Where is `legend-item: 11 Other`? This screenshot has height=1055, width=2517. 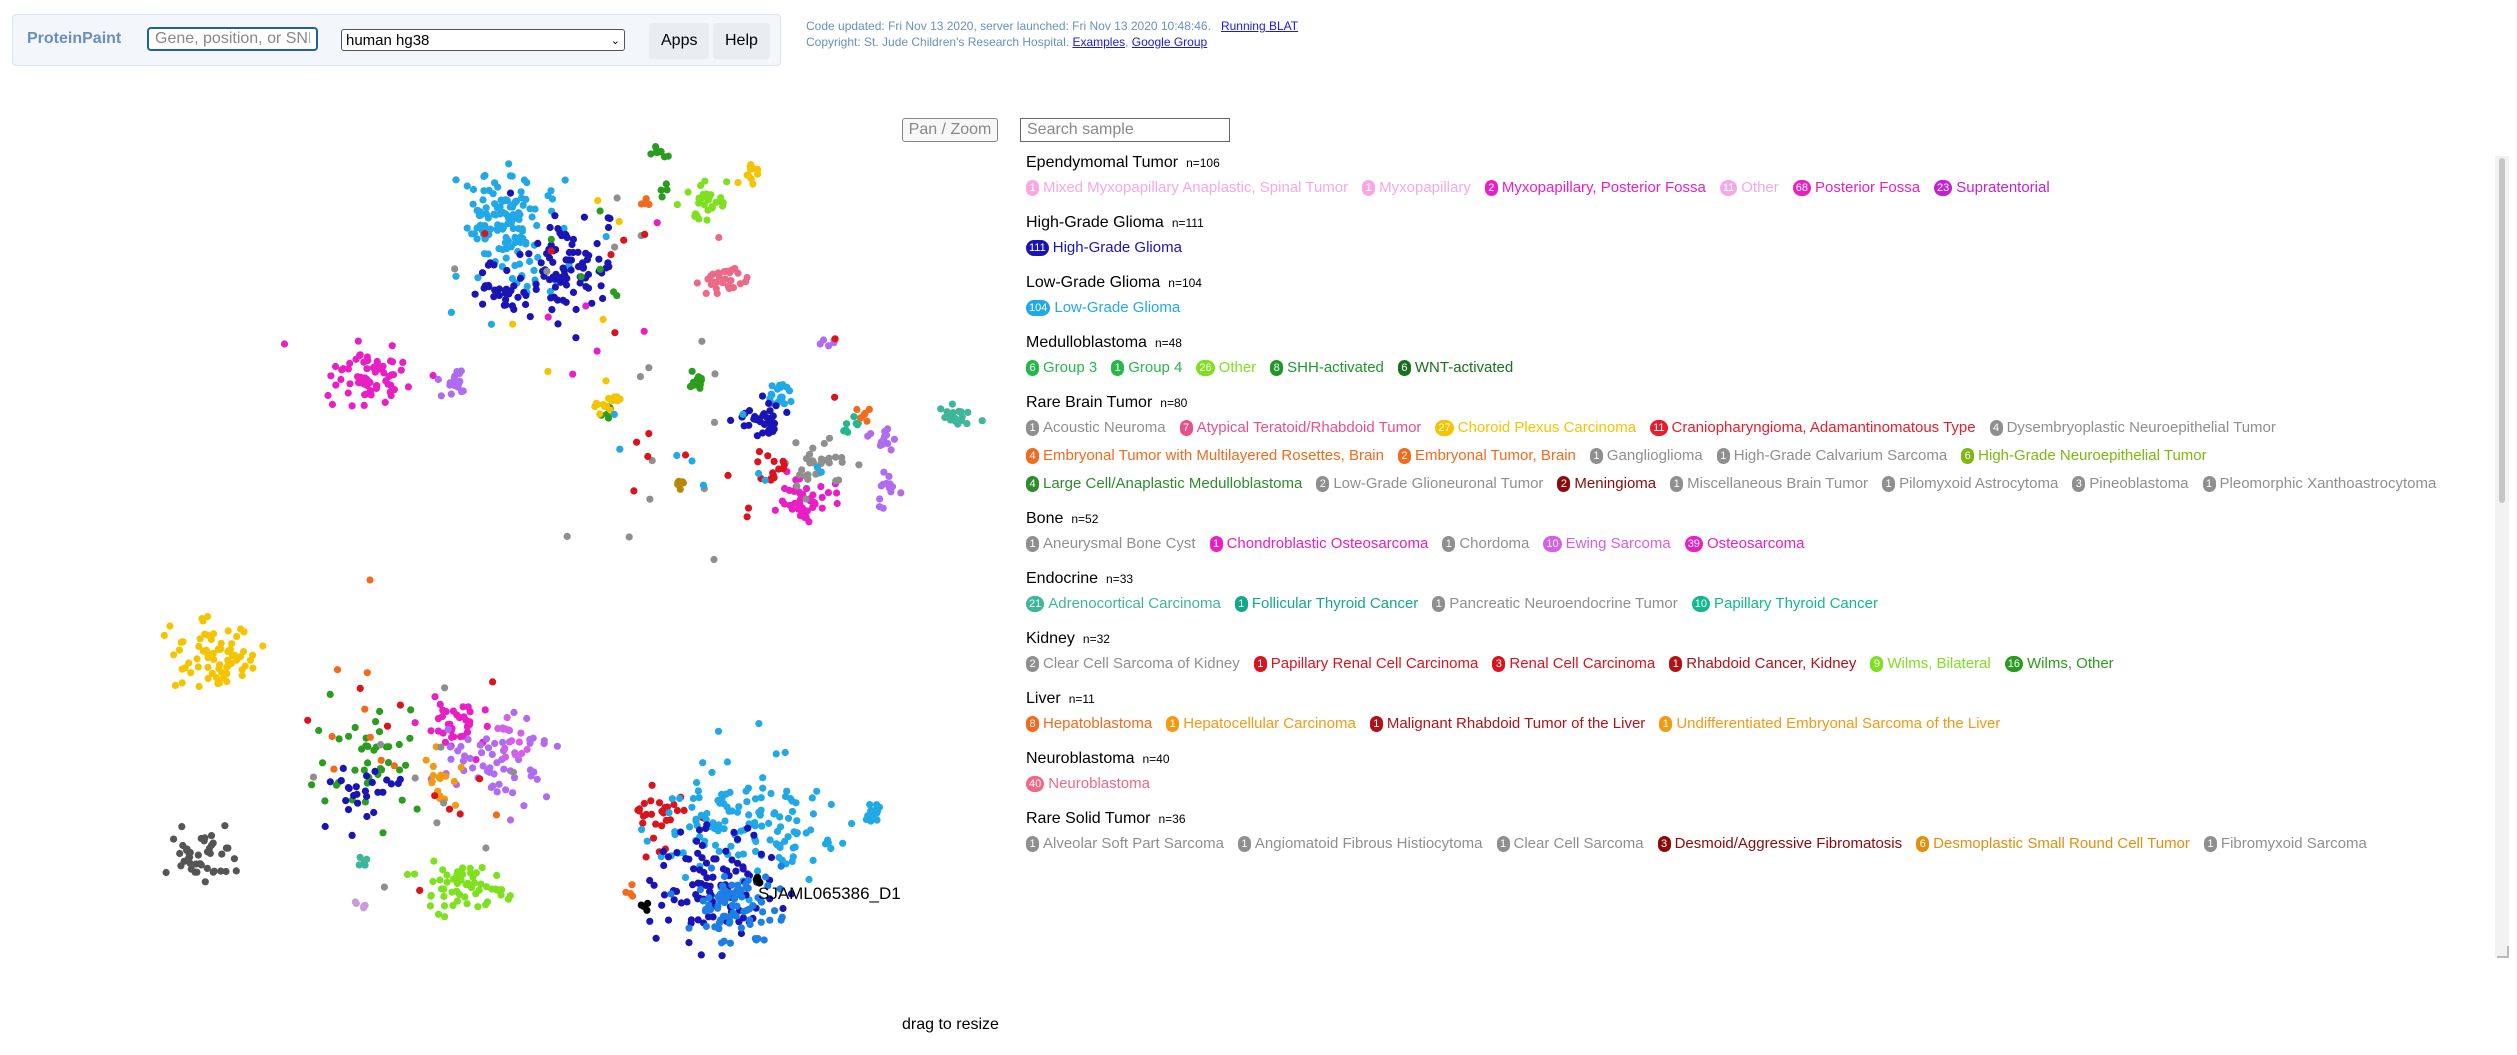
legend-item: 11 Other is located at coordinates (1749, 188).